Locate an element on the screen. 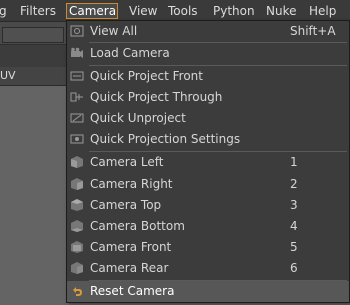 This screenshot has width=350, height=305. menu-python: Python is located at coordinates (234, 11).